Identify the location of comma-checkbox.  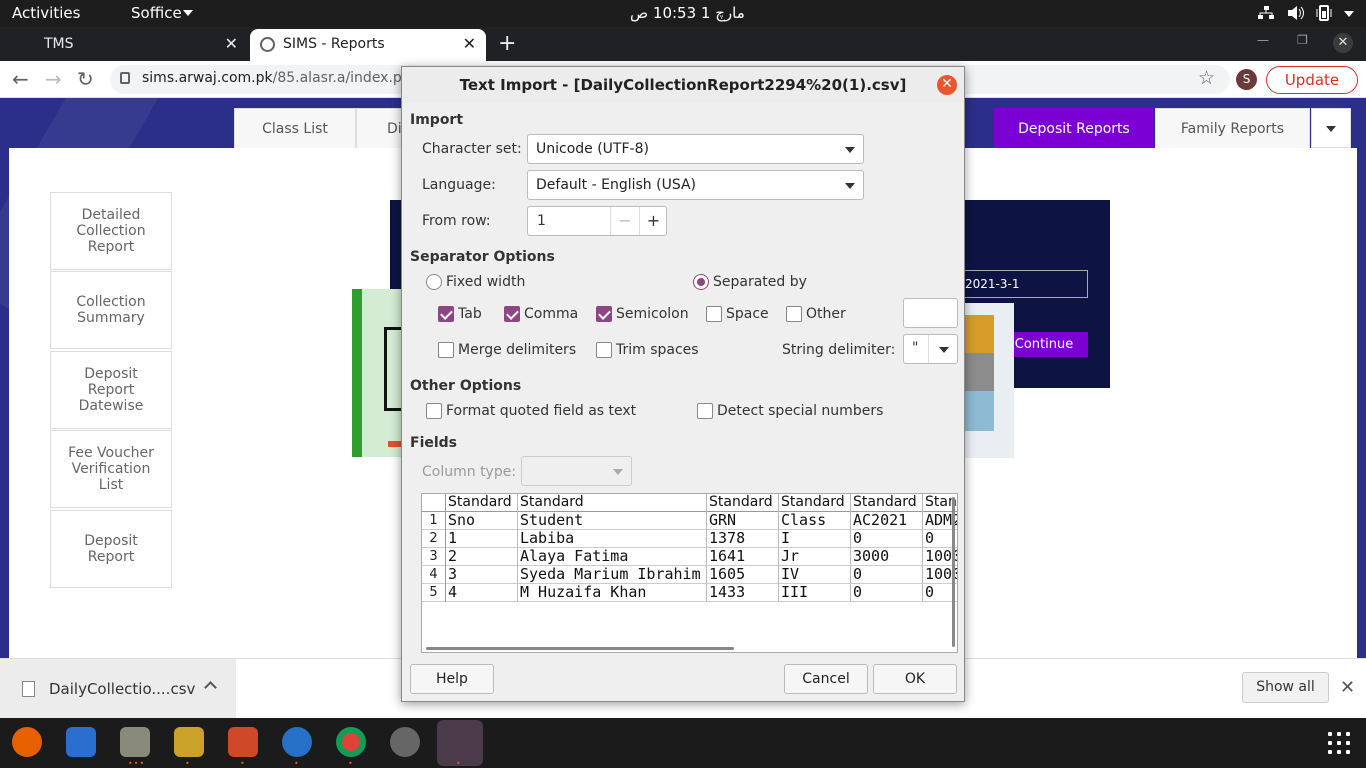
(512, 314).